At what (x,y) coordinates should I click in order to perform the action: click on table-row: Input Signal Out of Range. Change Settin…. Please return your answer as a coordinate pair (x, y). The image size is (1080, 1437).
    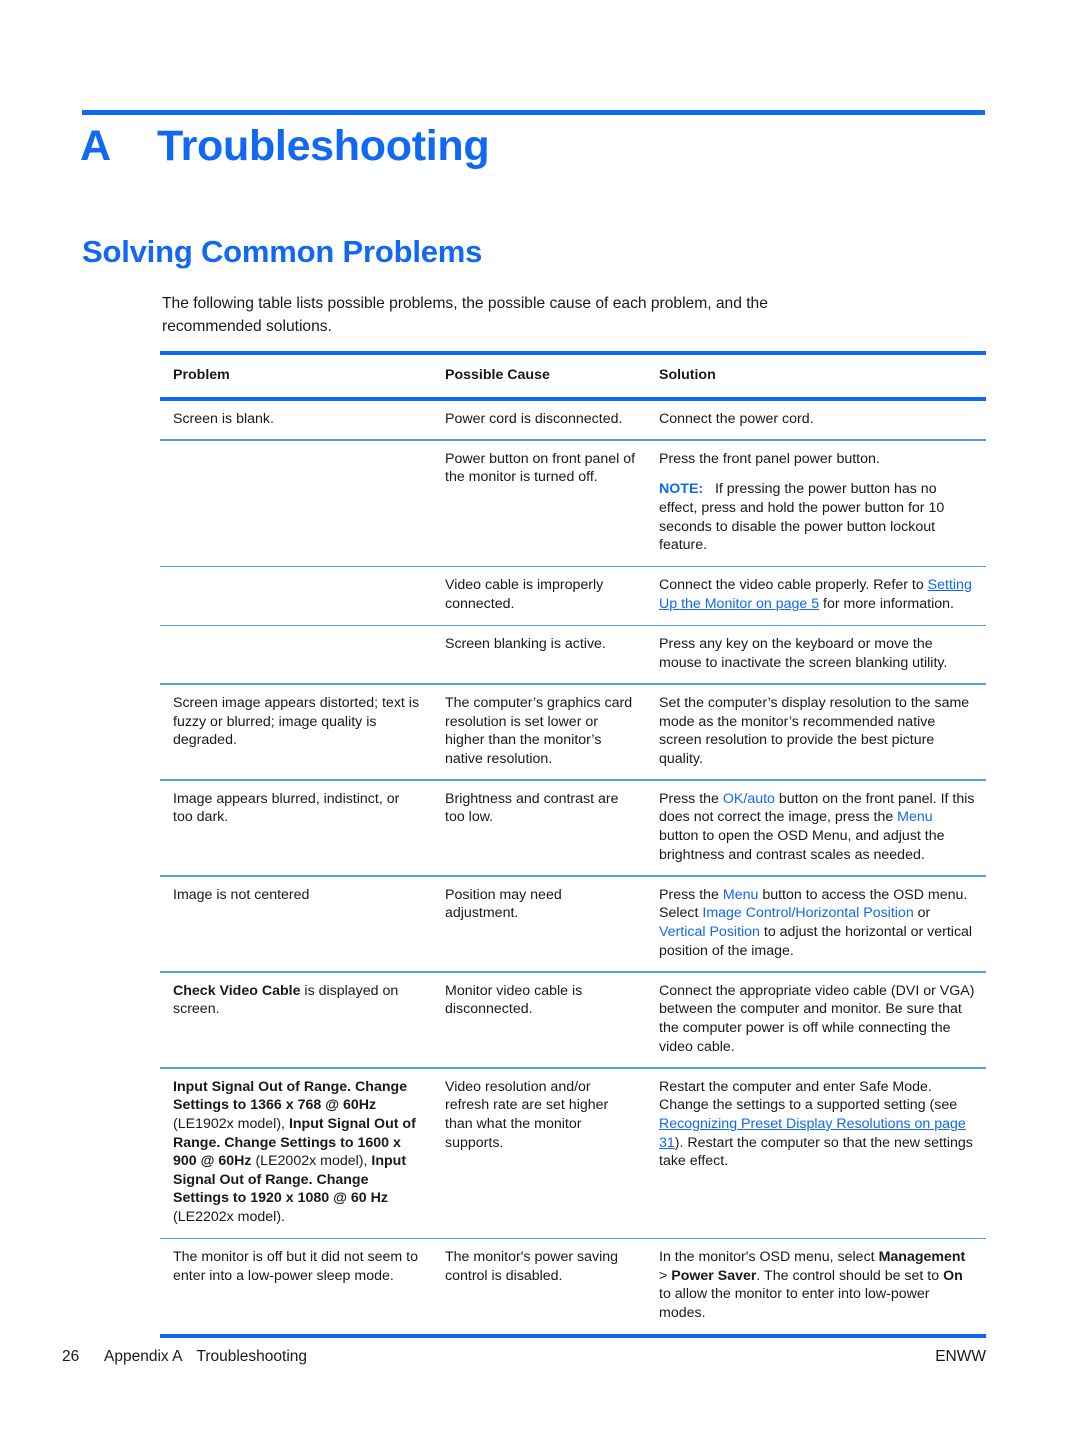
    Looking at the image, I should click on (573, 1153).